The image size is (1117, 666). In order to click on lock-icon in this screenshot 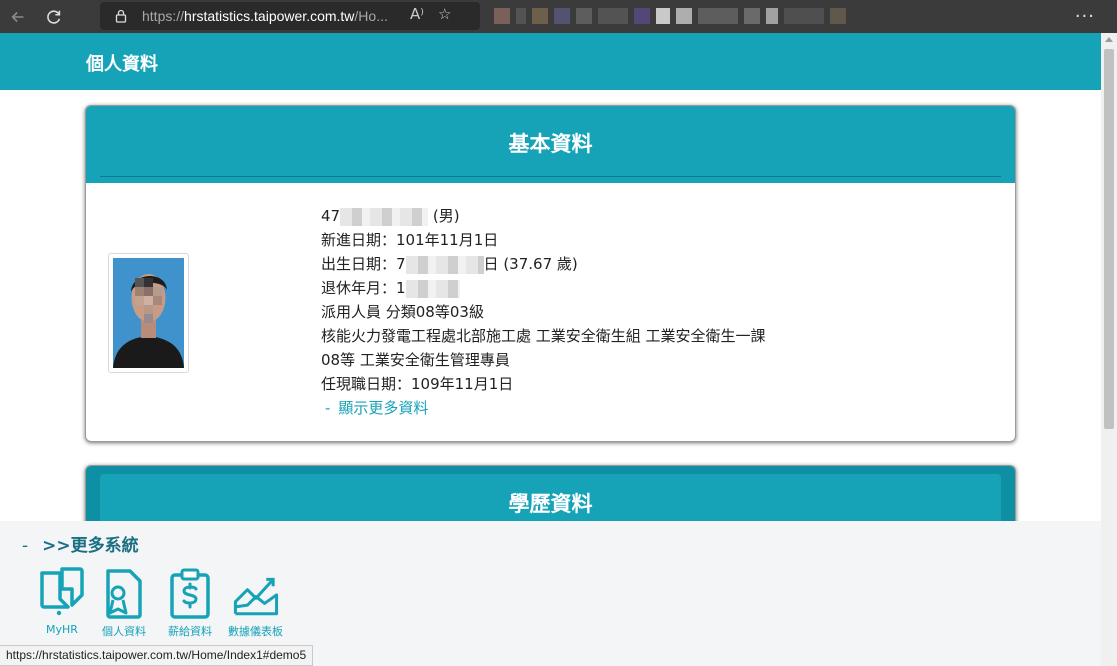, I will do `click(121, 16)`.